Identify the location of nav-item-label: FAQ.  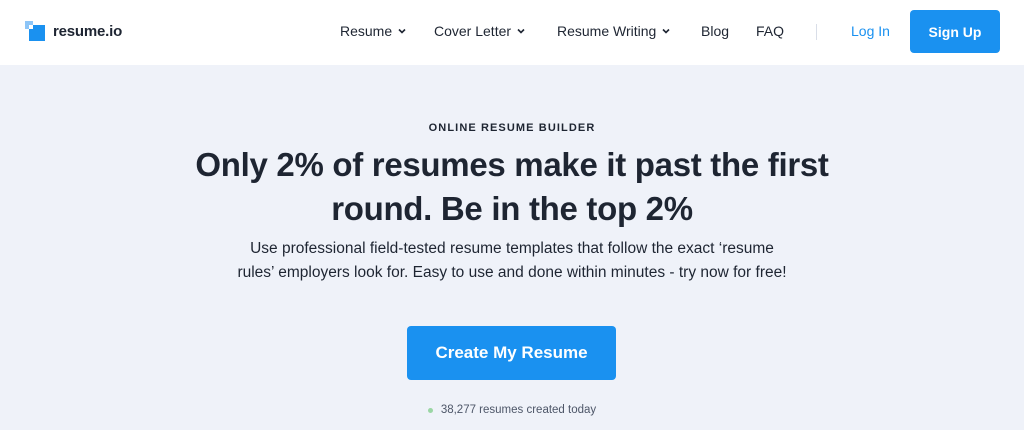
(770, 31).